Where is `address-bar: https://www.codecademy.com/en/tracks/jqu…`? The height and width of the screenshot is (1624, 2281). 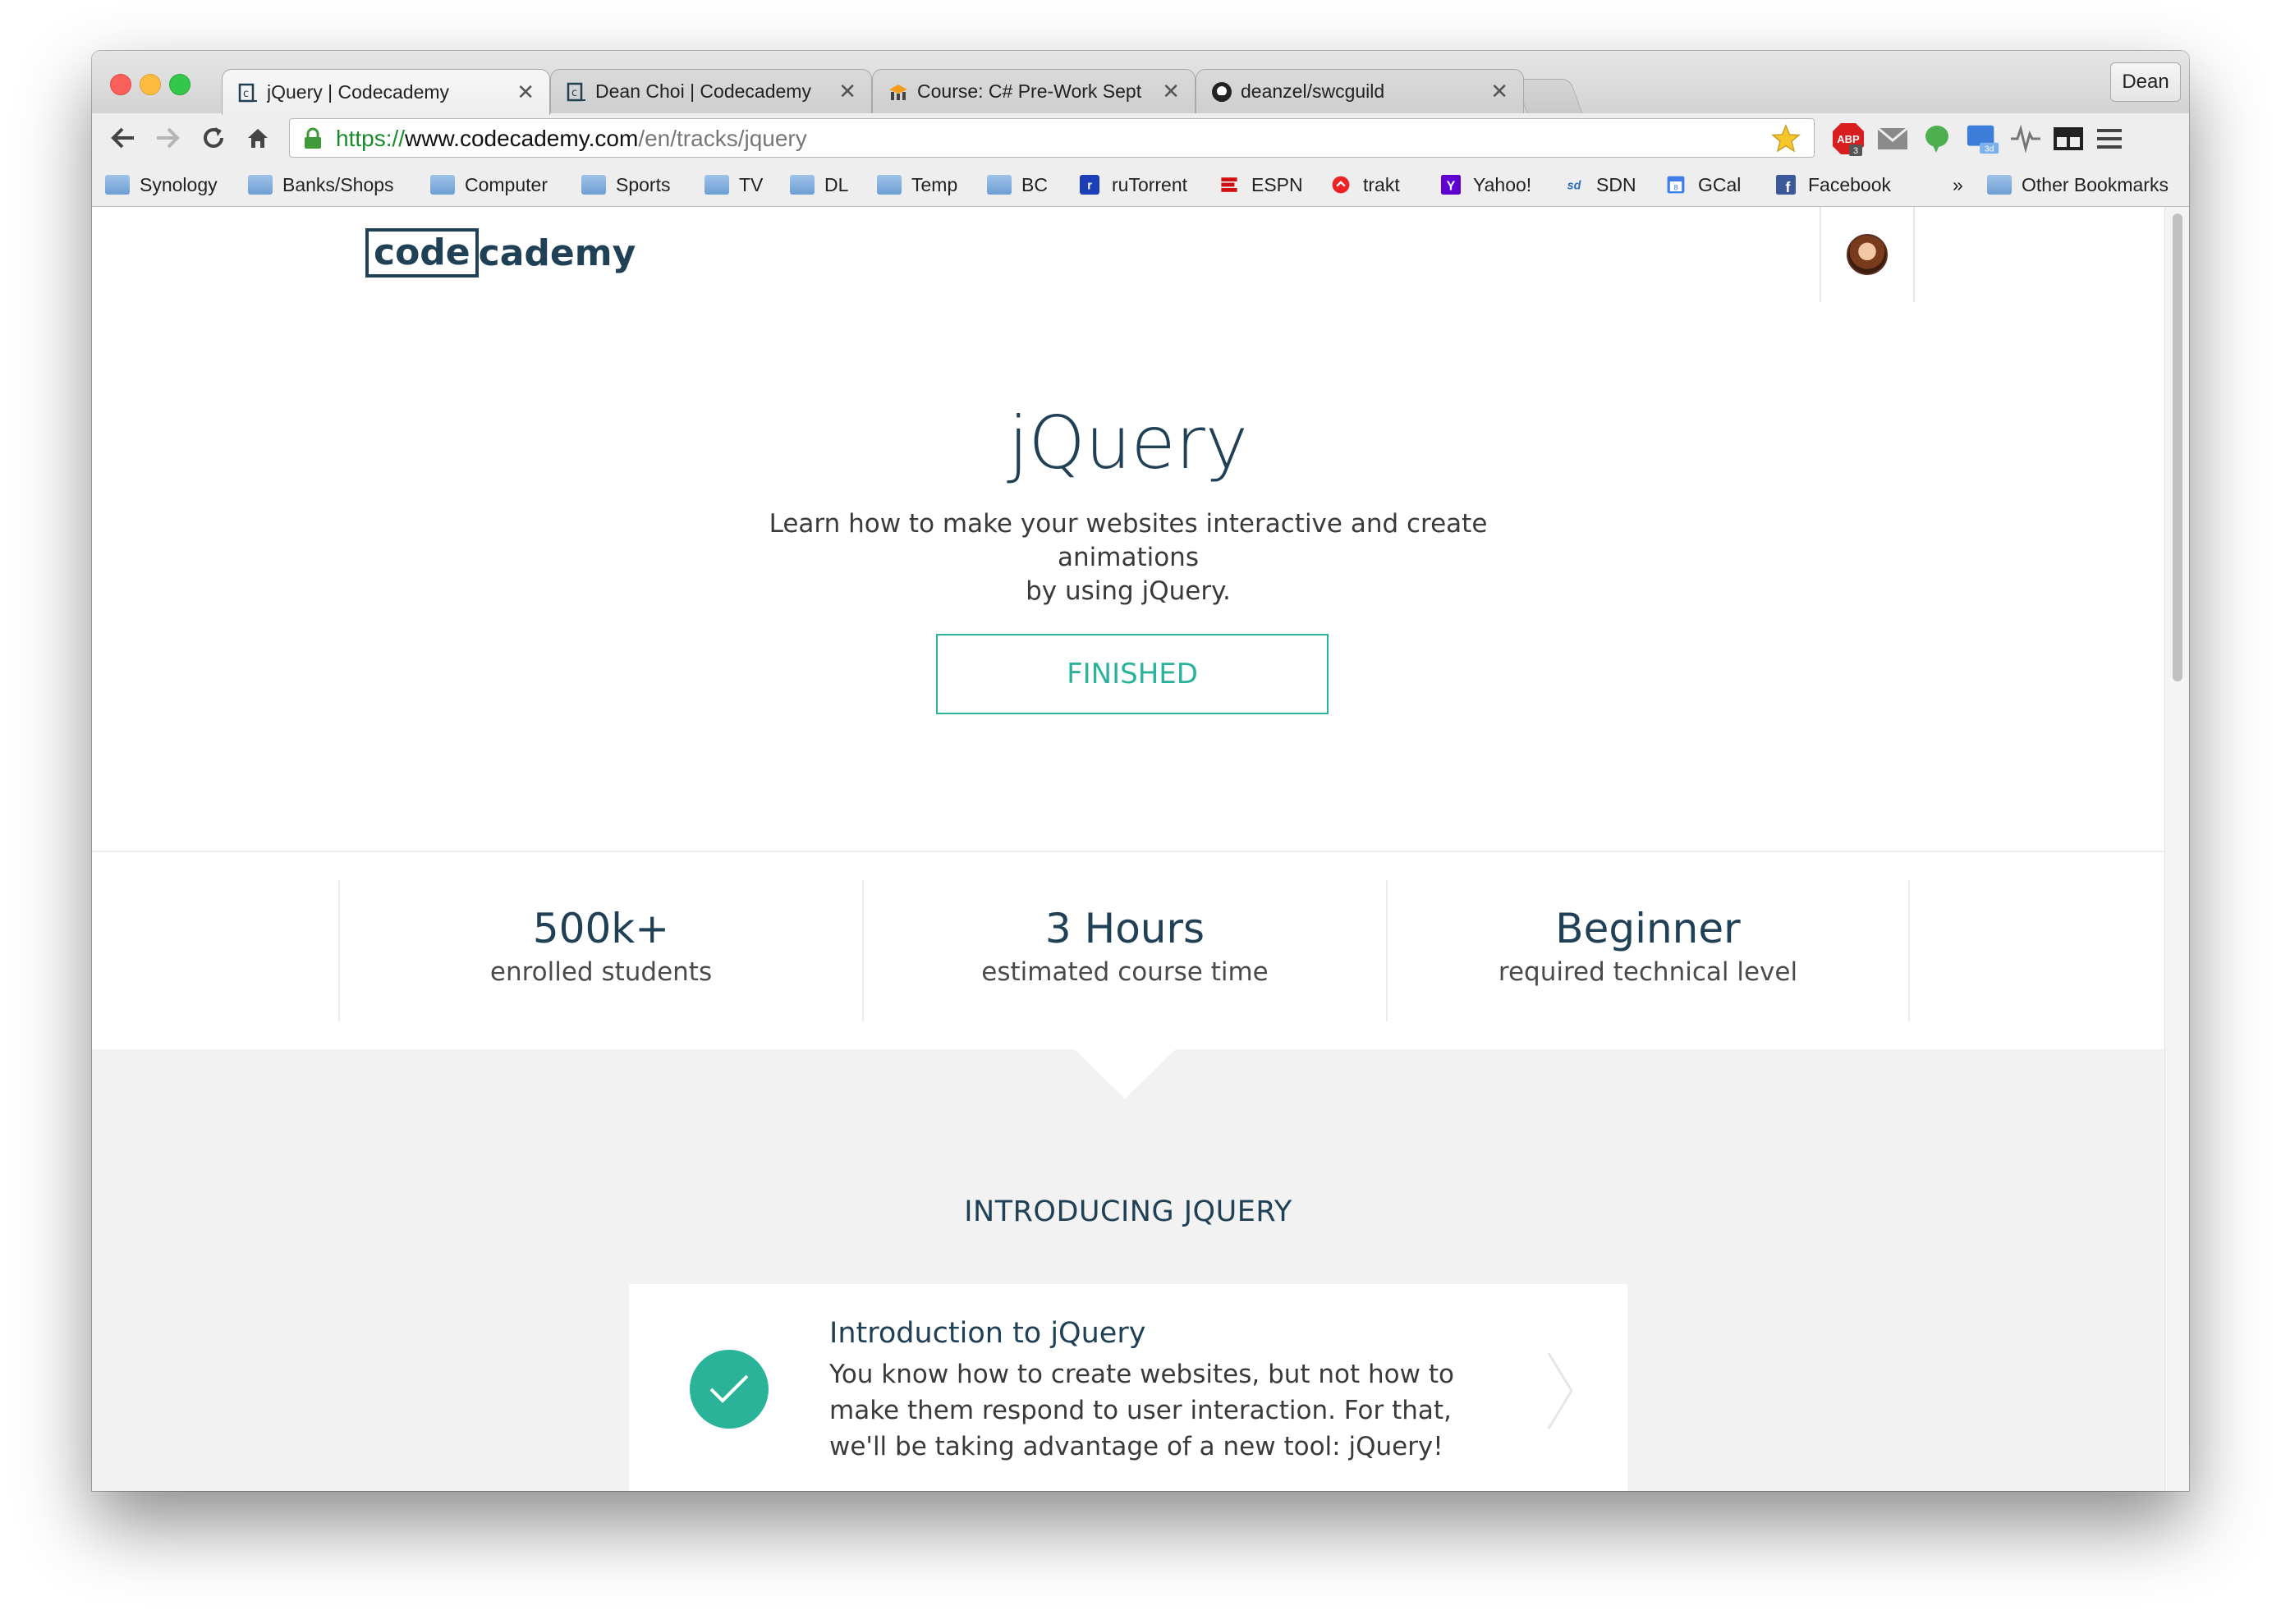 address-bar: https://www.codecademy.com/en/tracks/jqu… is located at coordinates (1052, 138).